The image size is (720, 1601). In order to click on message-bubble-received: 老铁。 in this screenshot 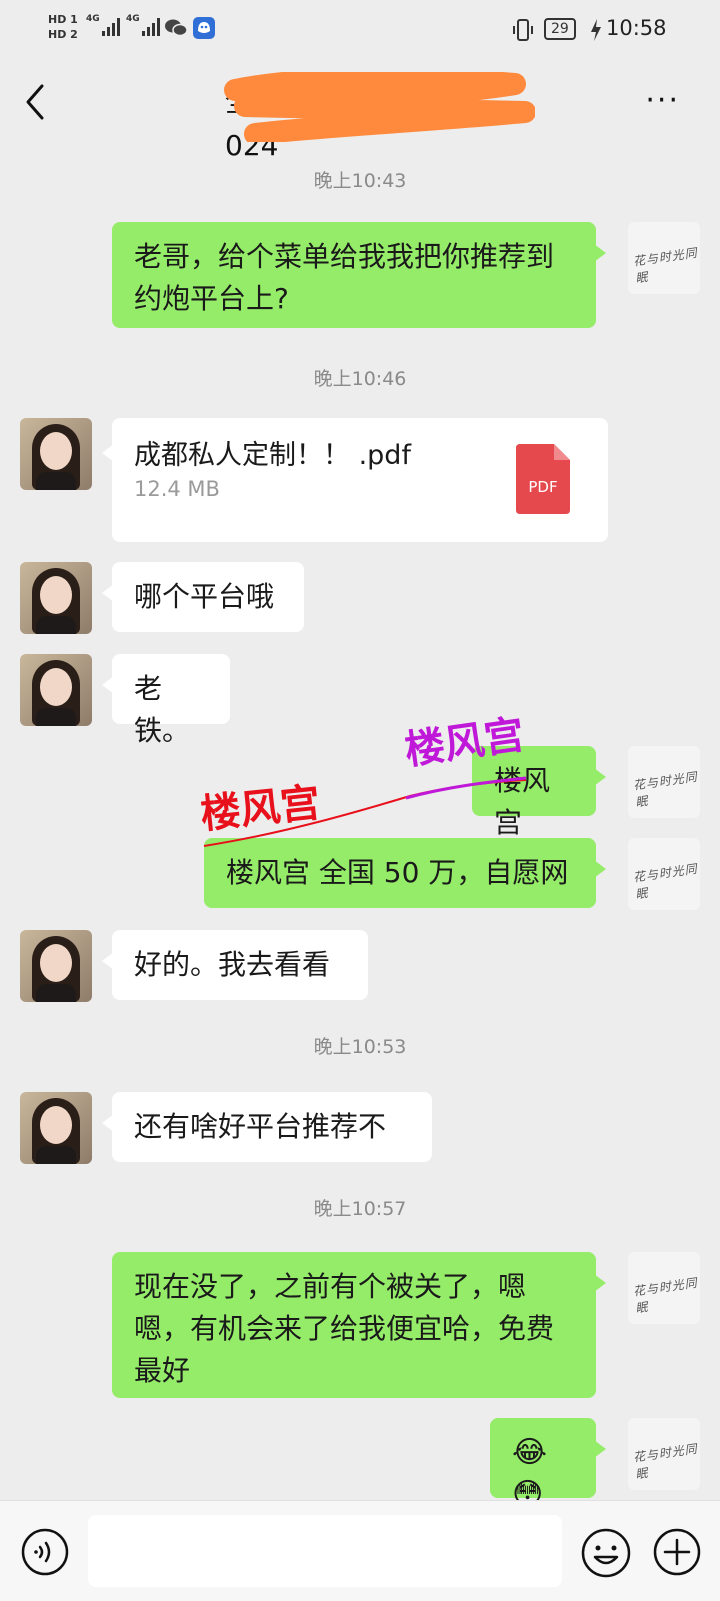, I will do `click(166, 700)`.